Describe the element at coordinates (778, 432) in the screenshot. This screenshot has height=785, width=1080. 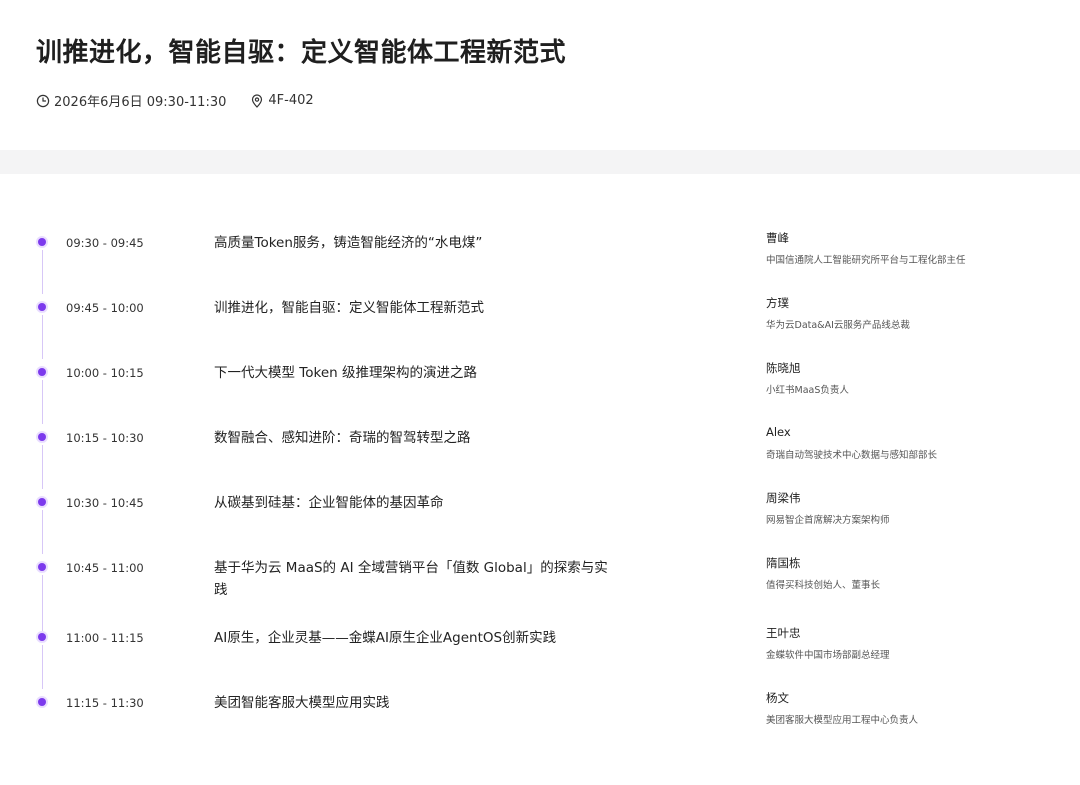
I see `speaker-name: Alex` at that location.